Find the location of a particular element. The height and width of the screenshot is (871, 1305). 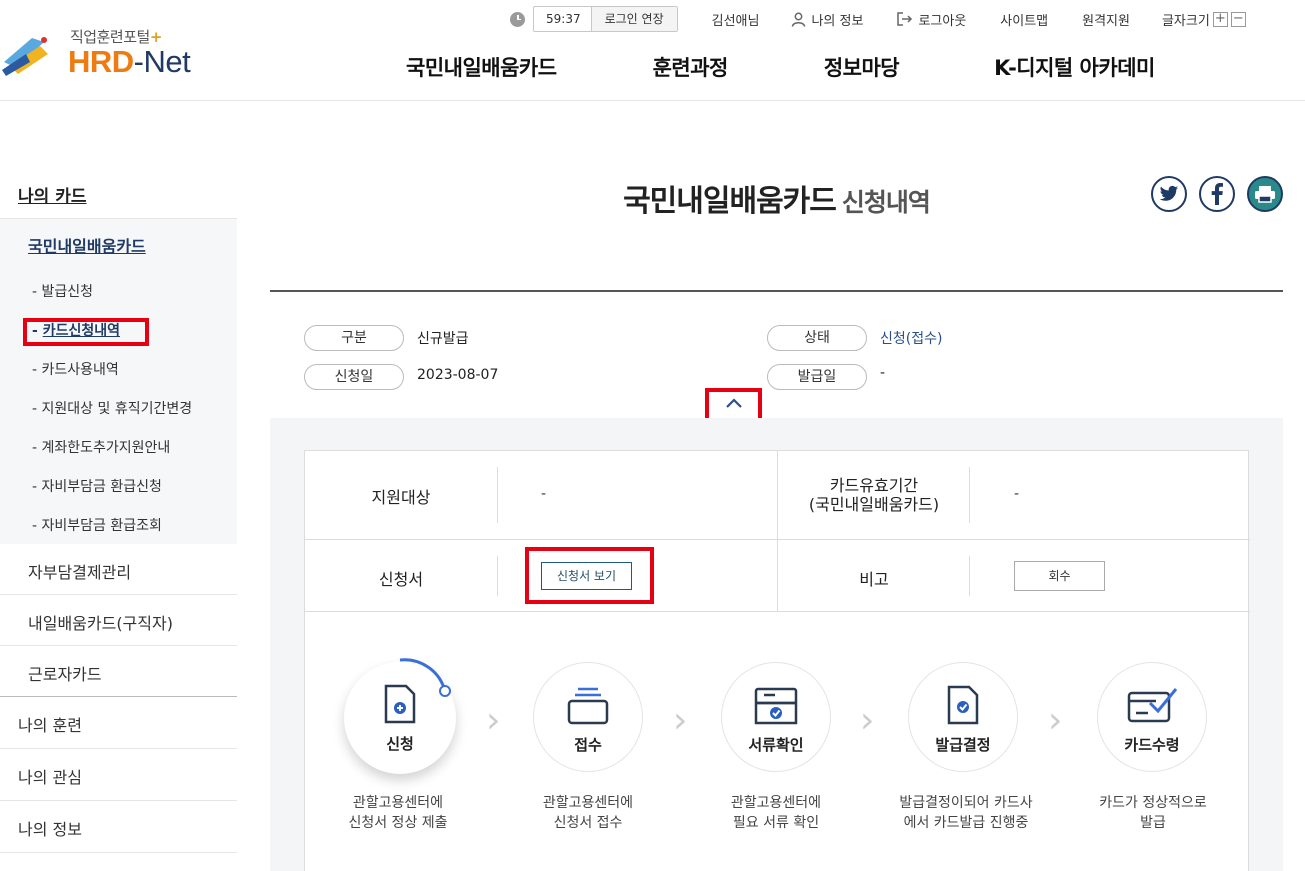

sidebar-item-worker-card: 근로자카드 is located at coordinates (118, 671).